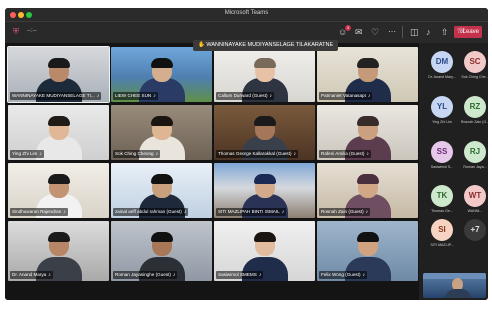 Image resolution: width=492 pixels, height=309 pixels. I want to click on self-video-preview, so click(454, 285).